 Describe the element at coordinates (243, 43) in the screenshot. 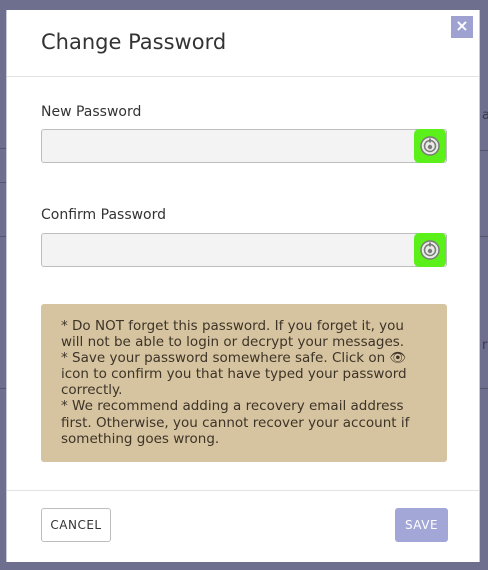

I see `dialog-header: Change Password` at that location.